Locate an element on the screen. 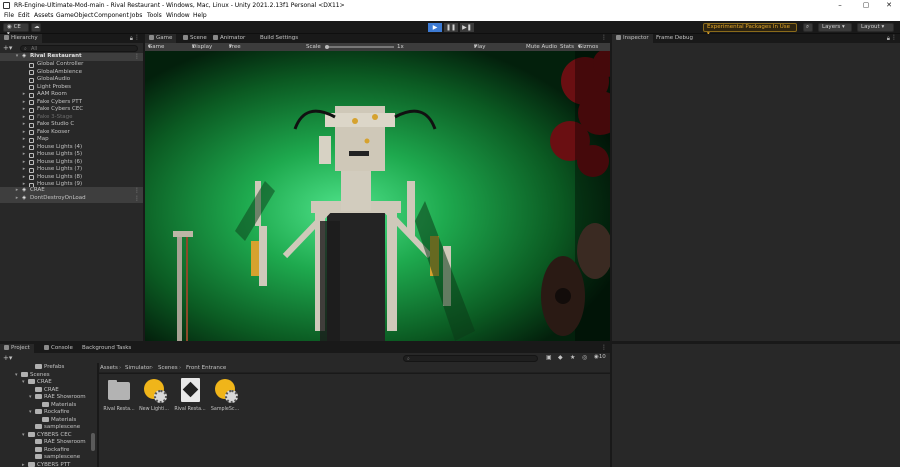 This screenshot has width=900, height=467. folder-tree-item: ▾ RAE Showroom is located at coordinates (57, 398).